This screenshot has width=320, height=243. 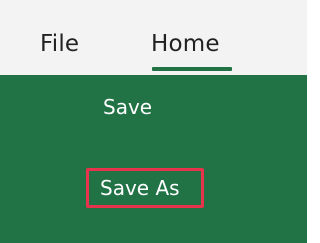 What do you see at coordinates (192, 69) in the screenshot?
I see `active-tab-indicator` at bounding box center [192, 69].